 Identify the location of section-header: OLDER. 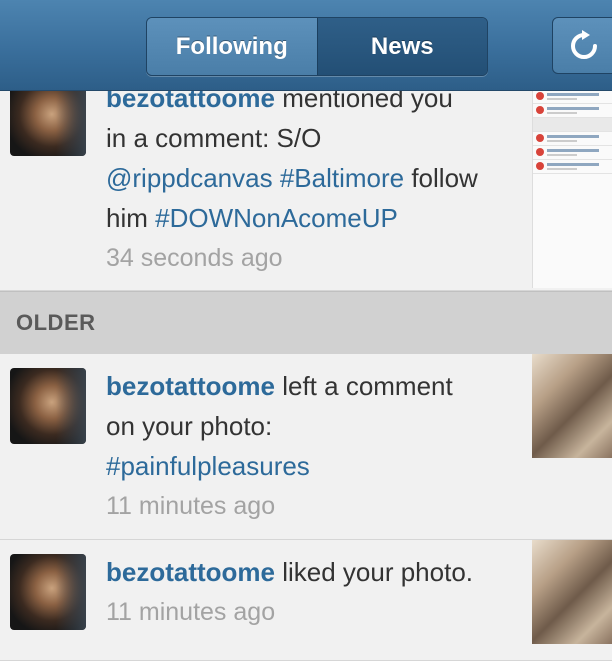
(306, 323).